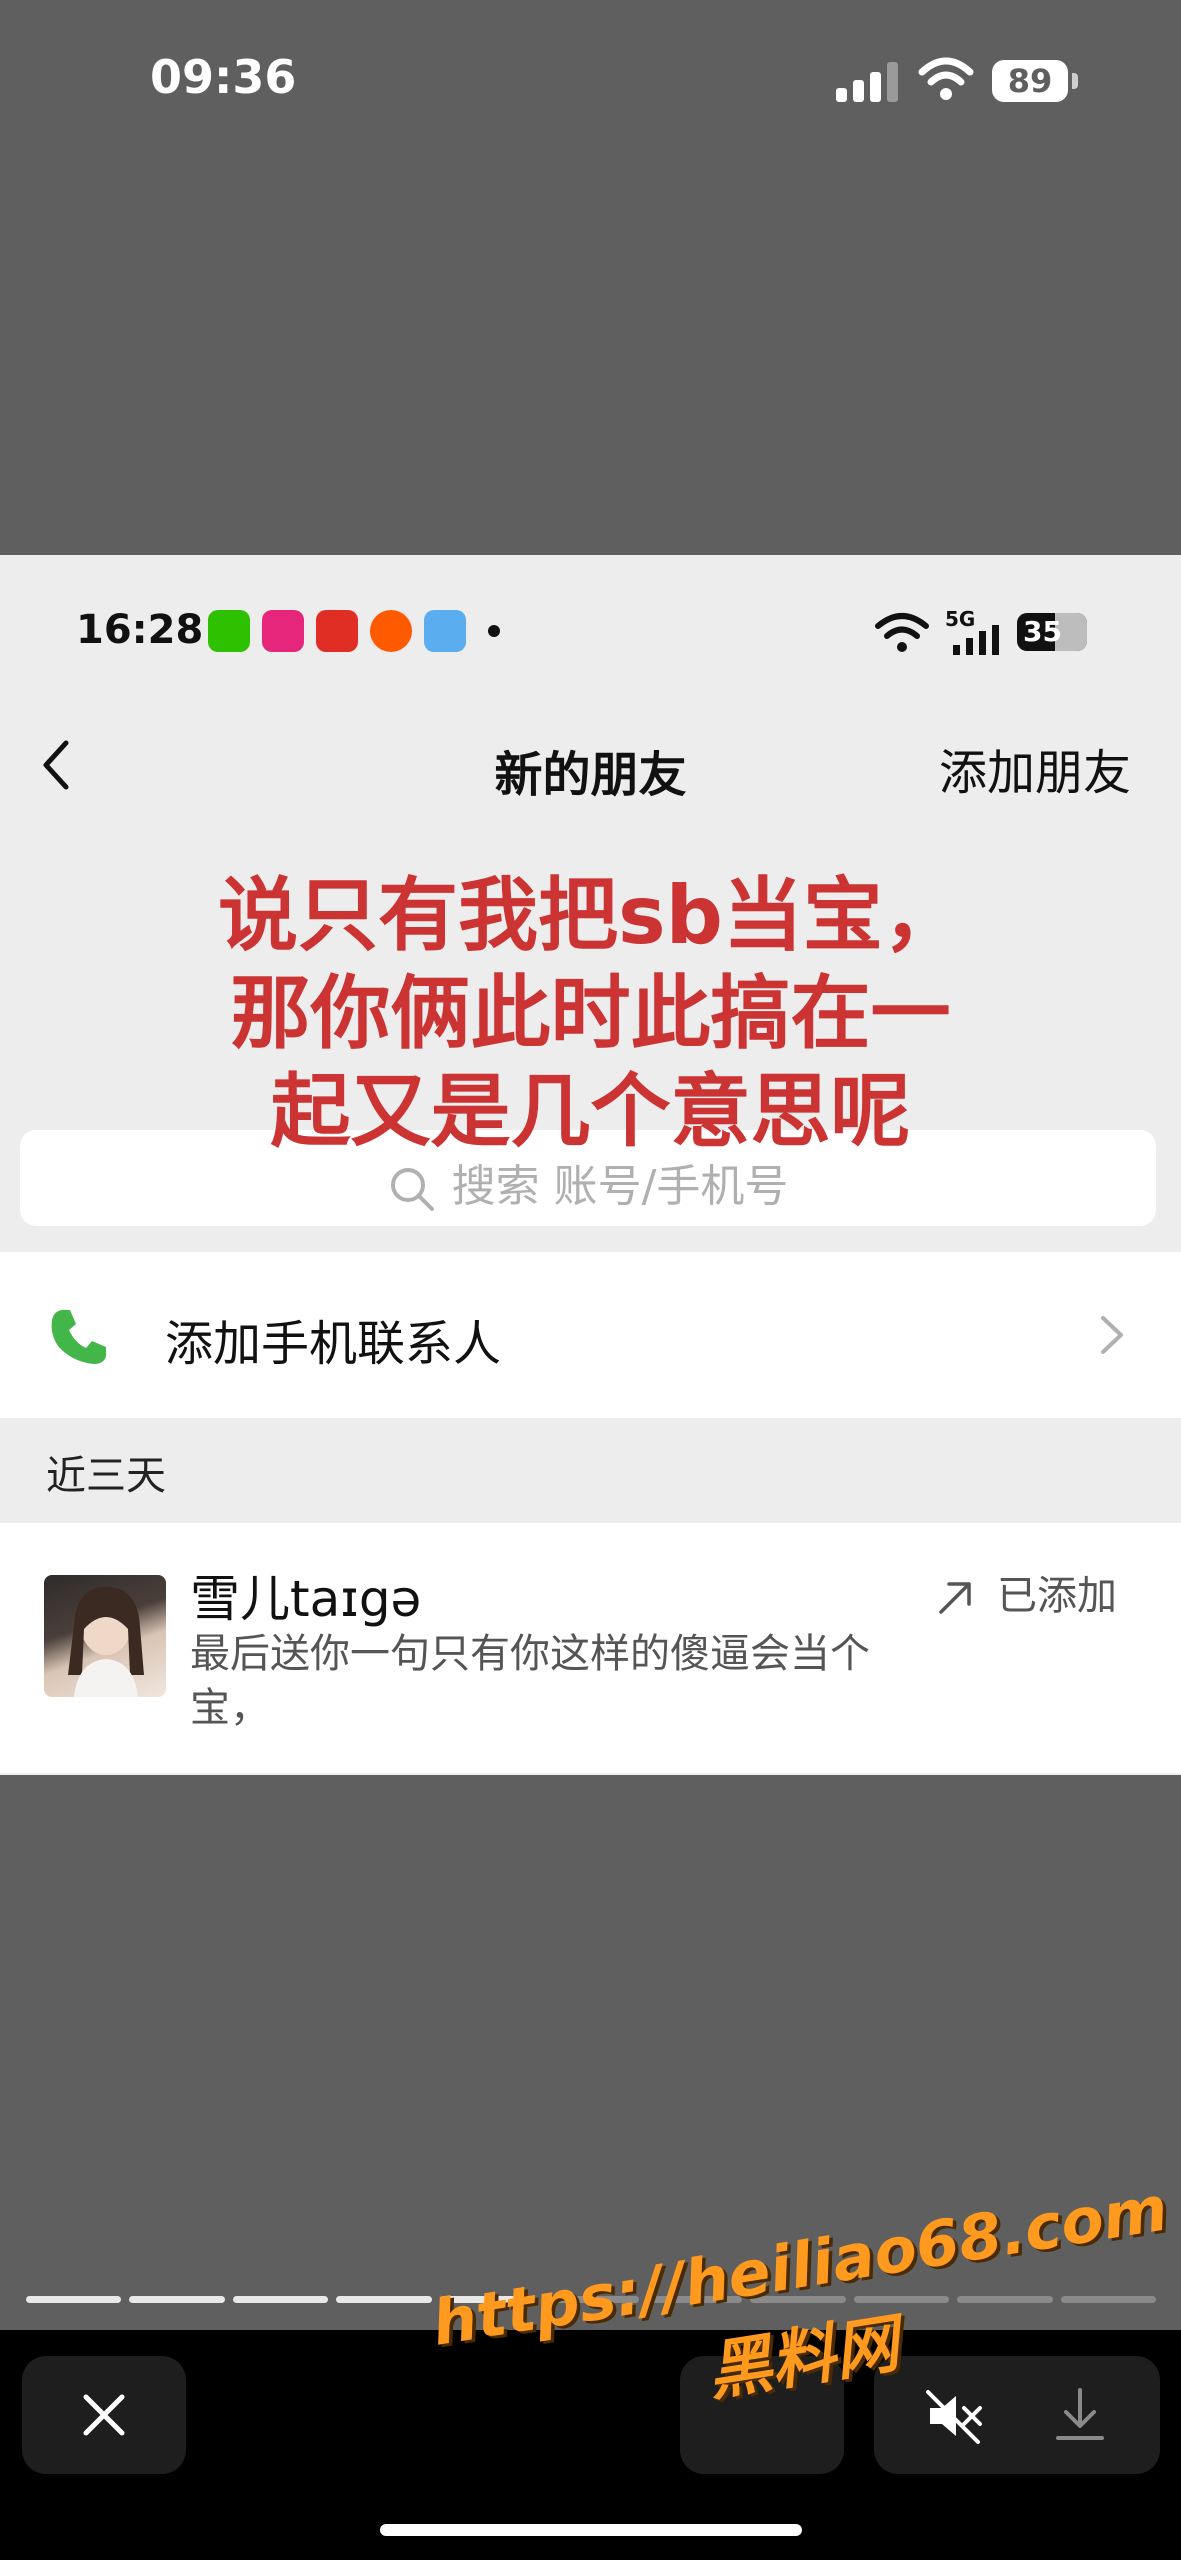  I want to click on add-phone-contacts-row: 添加手机联系人, so click(590, 1335).